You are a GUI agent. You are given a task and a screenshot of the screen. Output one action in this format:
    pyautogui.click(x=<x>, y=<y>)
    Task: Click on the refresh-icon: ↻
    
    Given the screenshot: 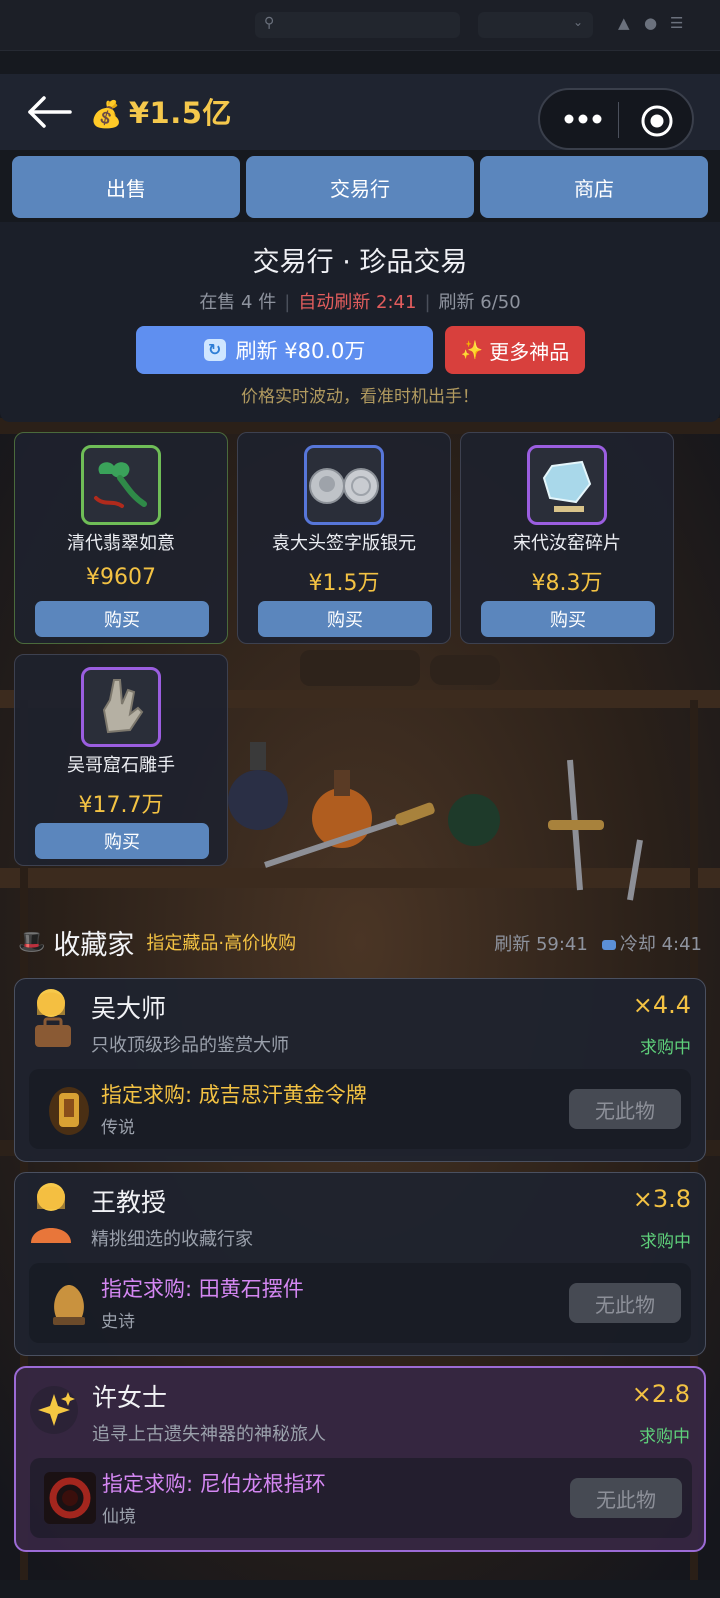 What is the action you would take?
    pyautogui.click(x=214, y=350)
    